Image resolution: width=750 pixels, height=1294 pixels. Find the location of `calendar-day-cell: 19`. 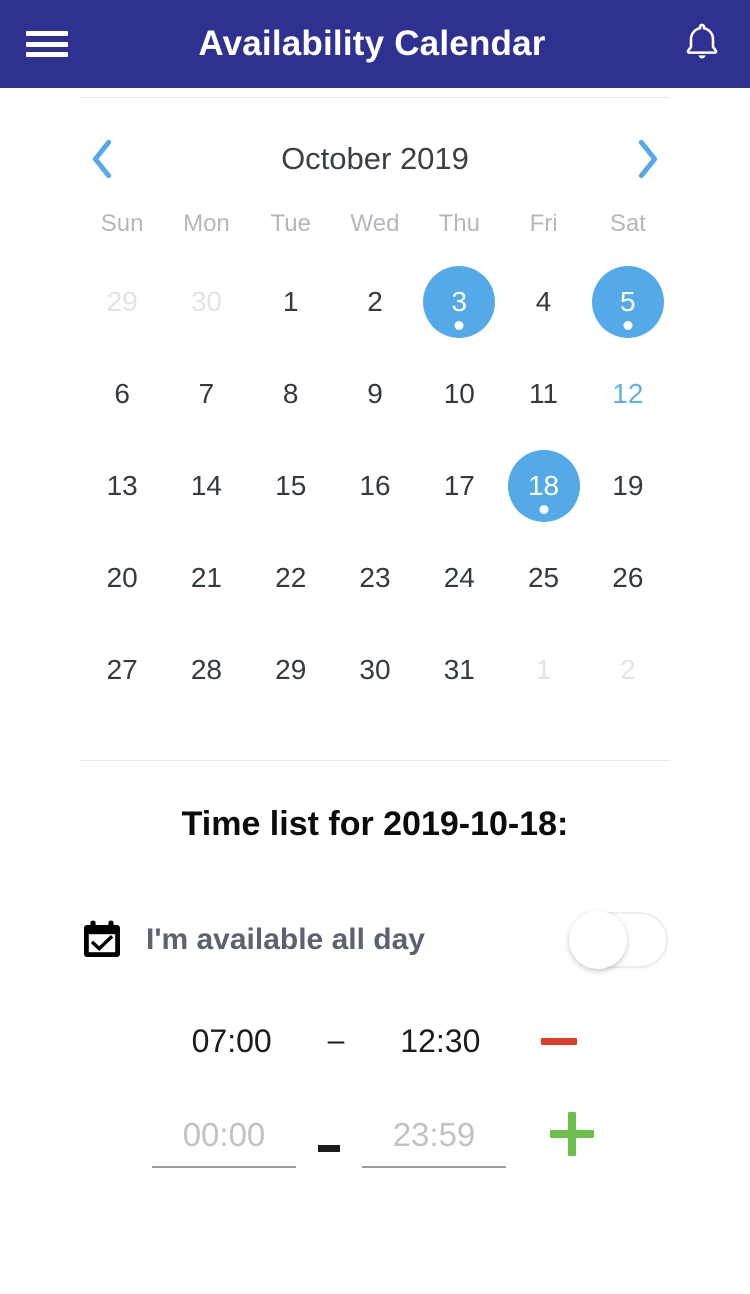

calendar-day-cell: 19 is located at coordinates (628, 486).